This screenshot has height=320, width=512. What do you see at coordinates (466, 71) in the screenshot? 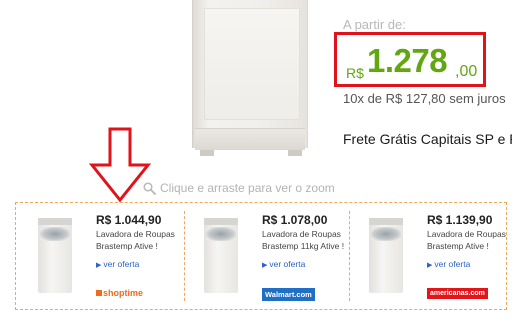
I see `price-cents: ,00` at bounding box center [466, 71].